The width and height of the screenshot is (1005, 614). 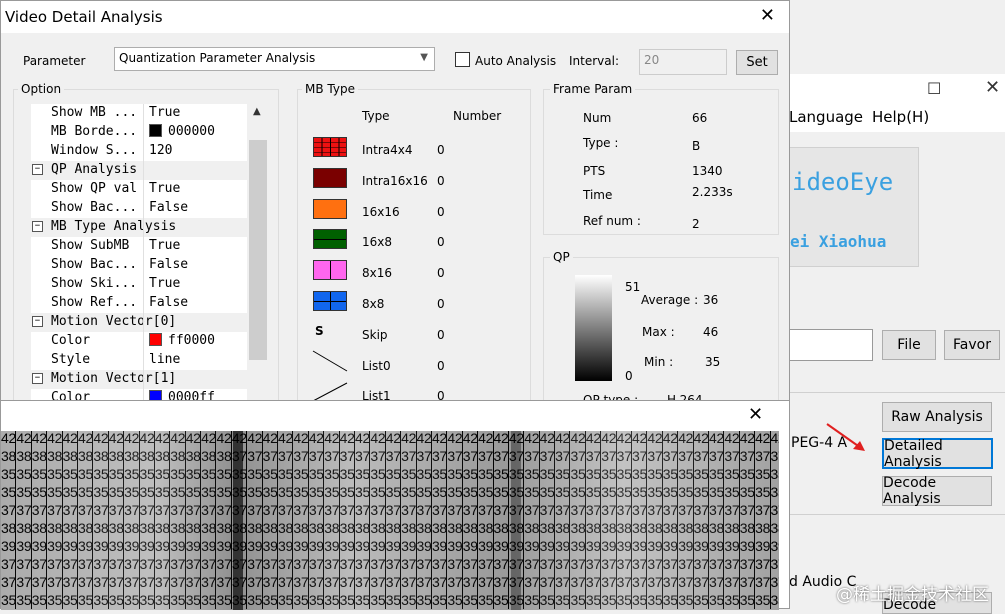 I want to click on scrollbar-thumb, so click(x=258, y=250).